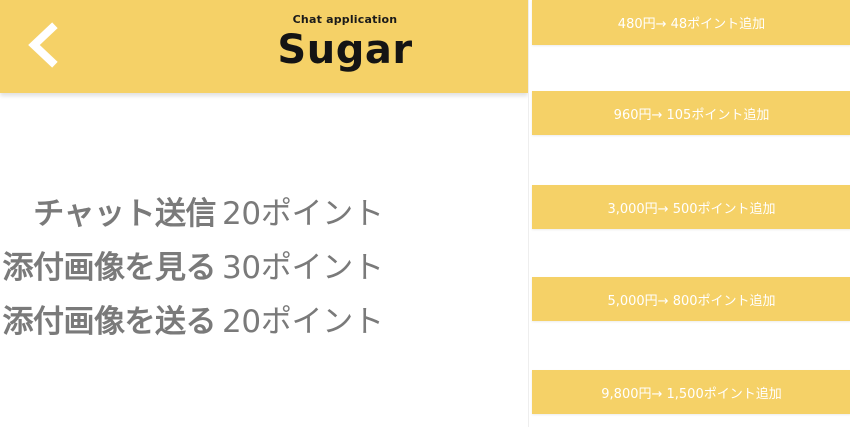  Describe the element at coordinates (124, 213) in the screenshot. I see `cost-label: チャット送信` at that location.